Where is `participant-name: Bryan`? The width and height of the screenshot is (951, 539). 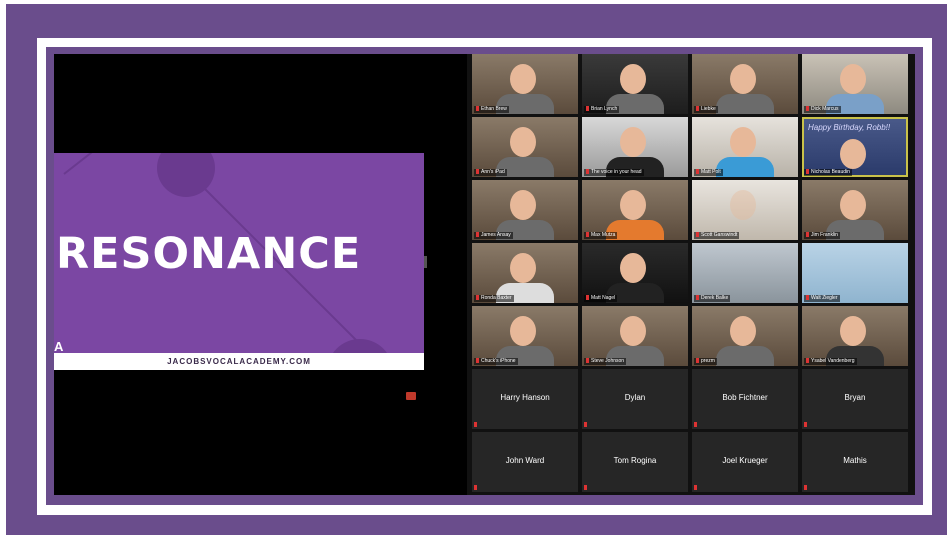 participant-name: Bryan is located at coordinates (855, 397).